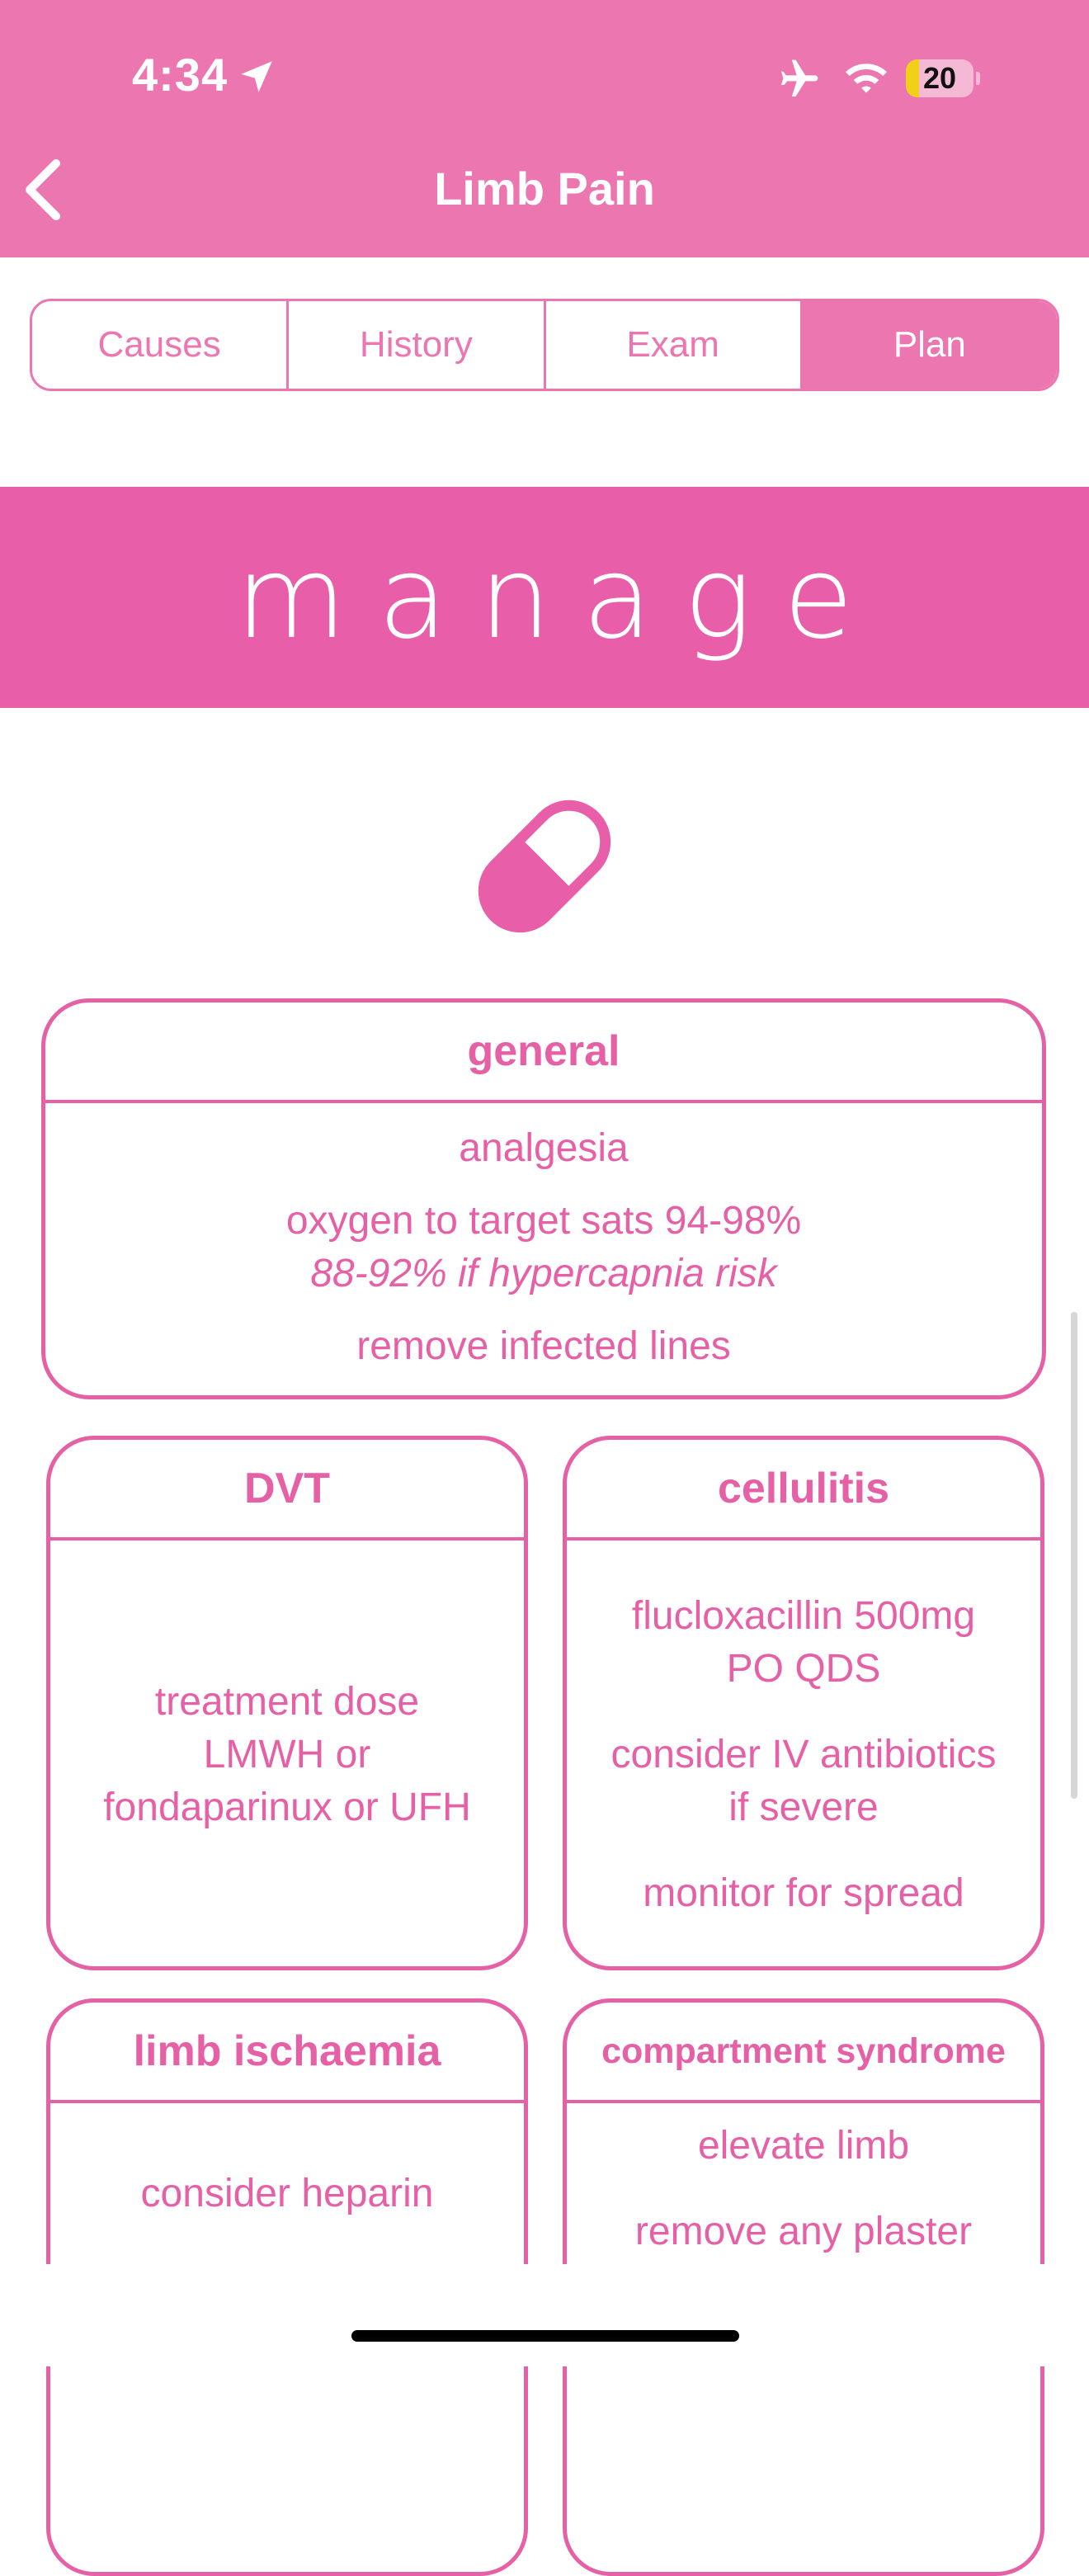 The height and width of the screenshot is (2576, 1089). I want to click on card-item: flucloxacillin 500mg, so click(803, 1616).